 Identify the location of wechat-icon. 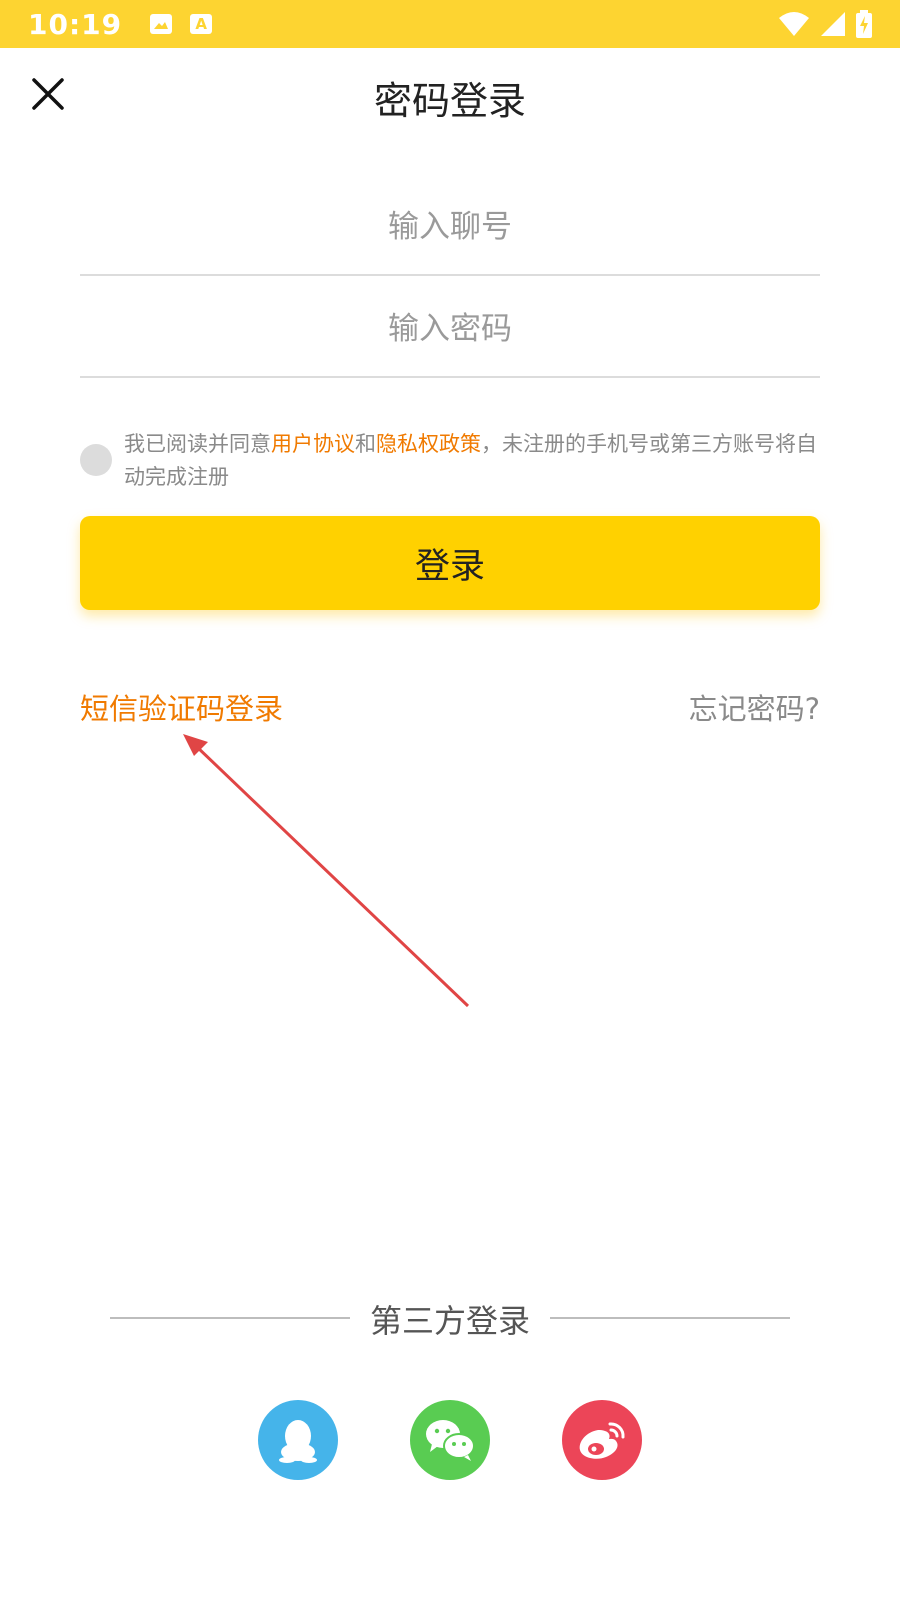
(450, 1440).